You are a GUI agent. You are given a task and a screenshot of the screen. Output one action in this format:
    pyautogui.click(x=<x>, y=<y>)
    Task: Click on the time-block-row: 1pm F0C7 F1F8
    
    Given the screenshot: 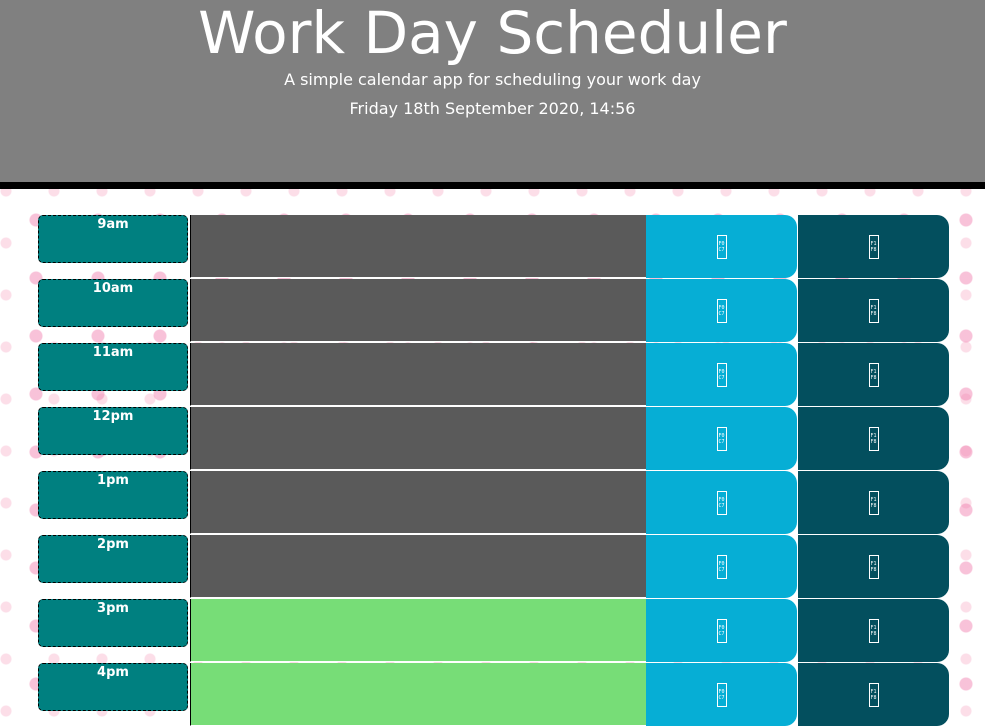 What is the action you would take?
    pyautogui.click(x=494, y=503)
    